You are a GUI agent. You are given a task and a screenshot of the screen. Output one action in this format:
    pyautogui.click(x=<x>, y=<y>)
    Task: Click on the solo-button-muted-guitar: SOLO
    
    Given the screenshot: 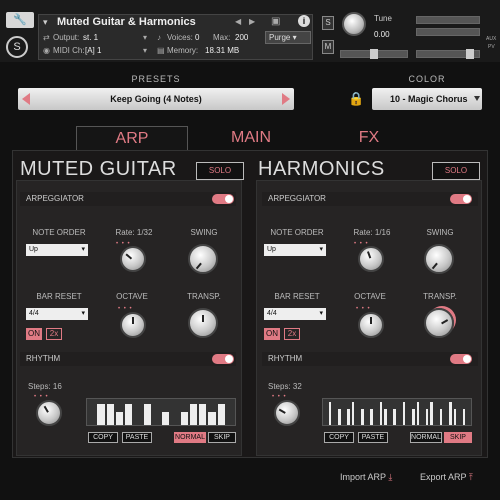 What is the action you would take?
    pyautogui.click(x=220, y=171)
    